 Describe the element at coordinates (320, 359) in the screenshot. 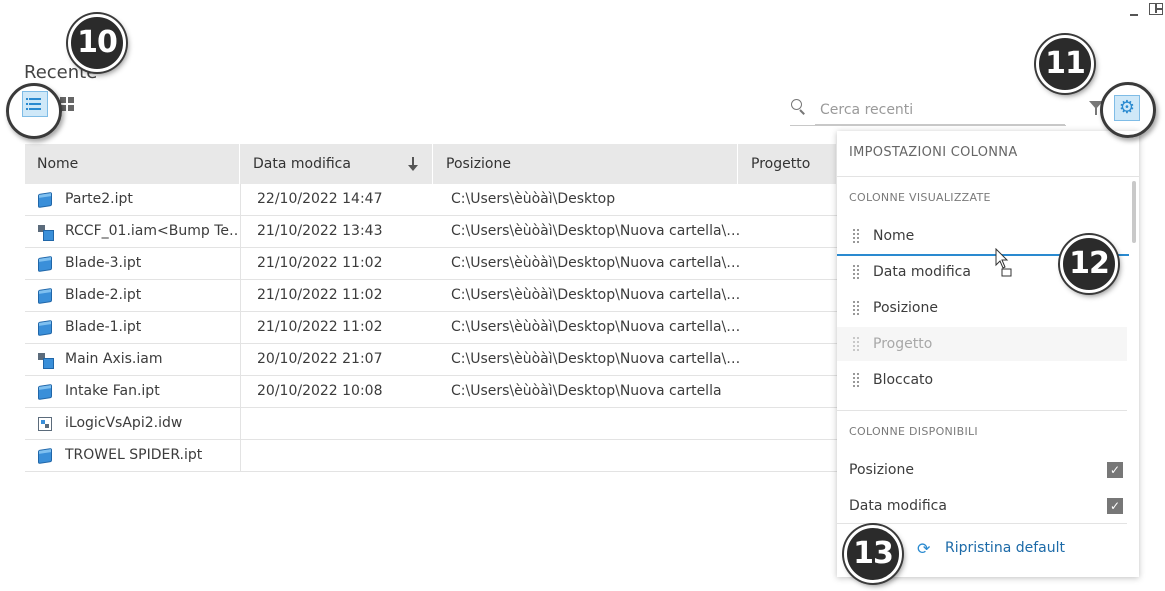

I see `file-date: 20/10/2022 21:07` at that location.